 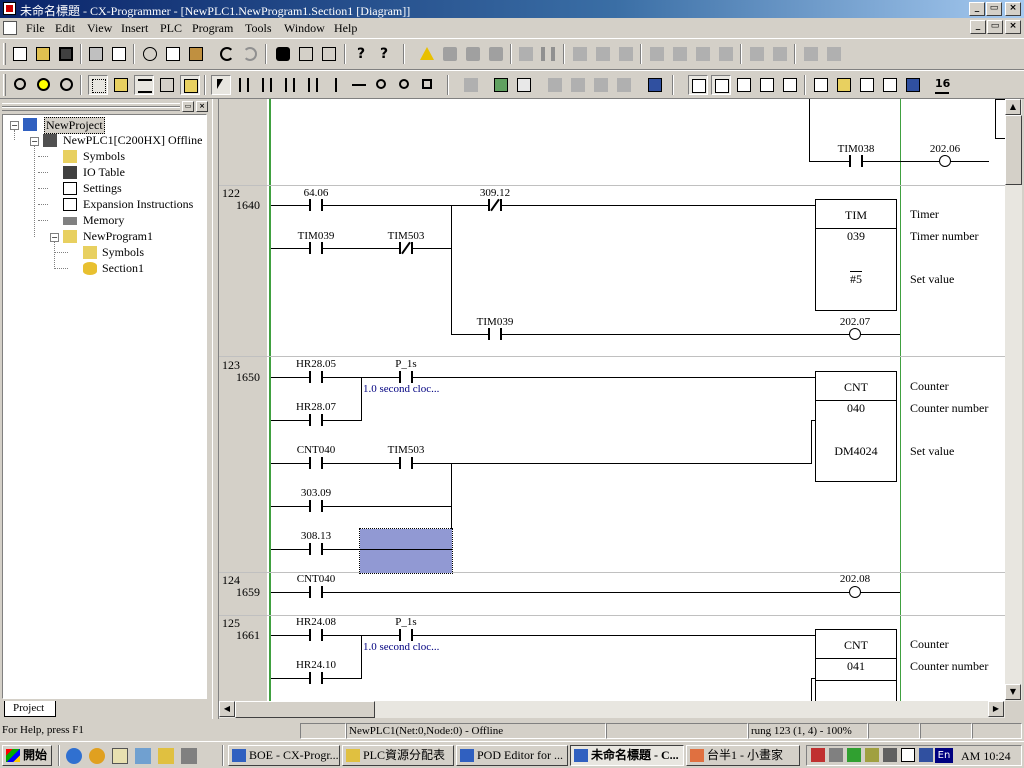 I want to click on horizontal-line-icon, so click(x=359, y=85).